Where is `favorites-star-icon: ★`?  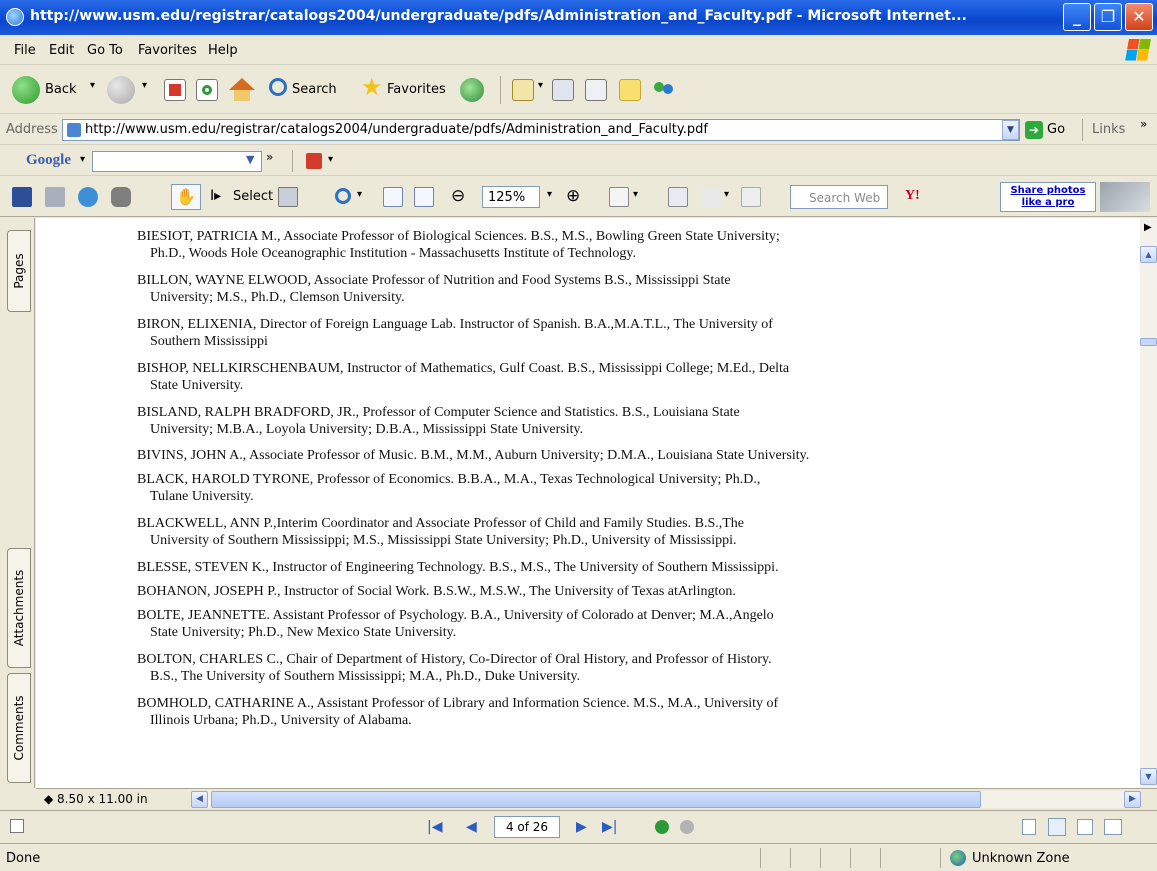
favorites-star-icon: ★ is located at coordinates (372, 87).